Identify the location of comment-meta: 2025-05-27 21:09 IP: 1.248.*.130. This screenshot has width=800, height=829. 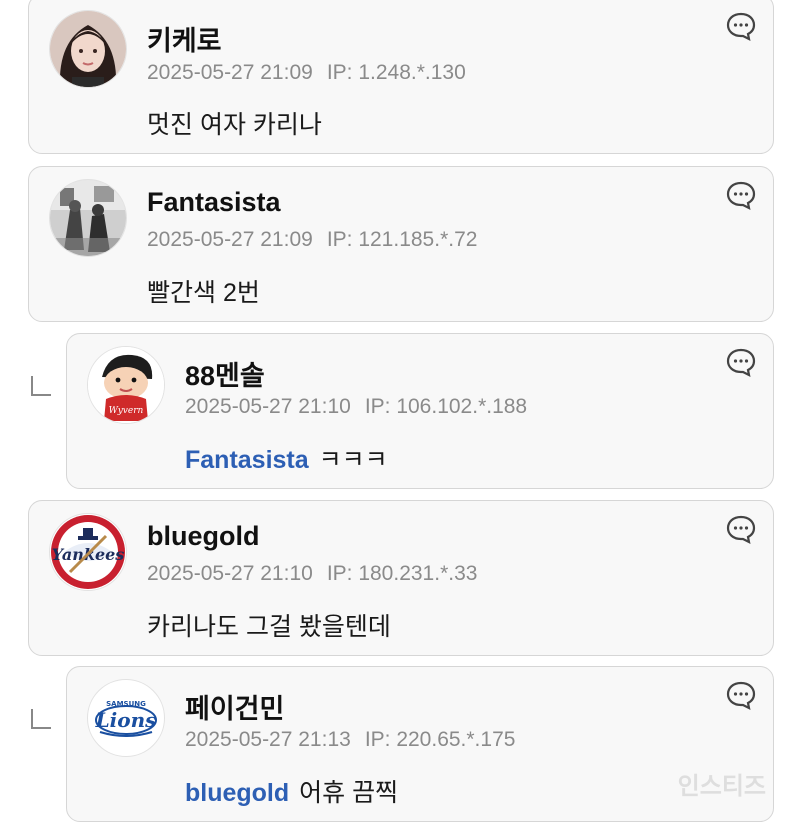
(306, 73).